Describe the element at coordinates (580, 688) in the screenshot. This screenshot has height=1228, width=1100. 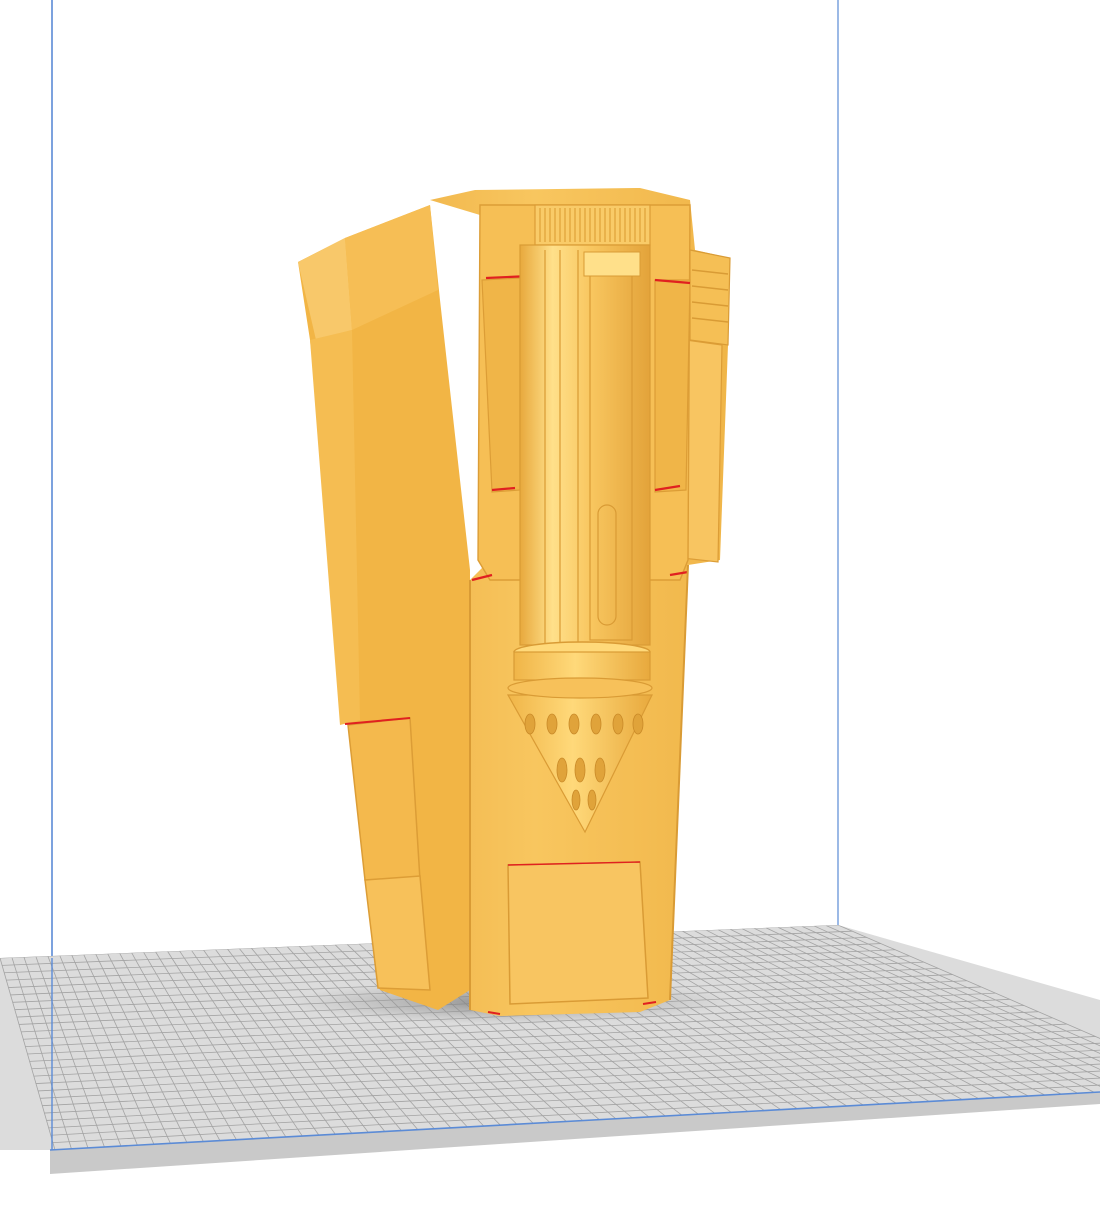
I see `cone-shoulder` at that location.